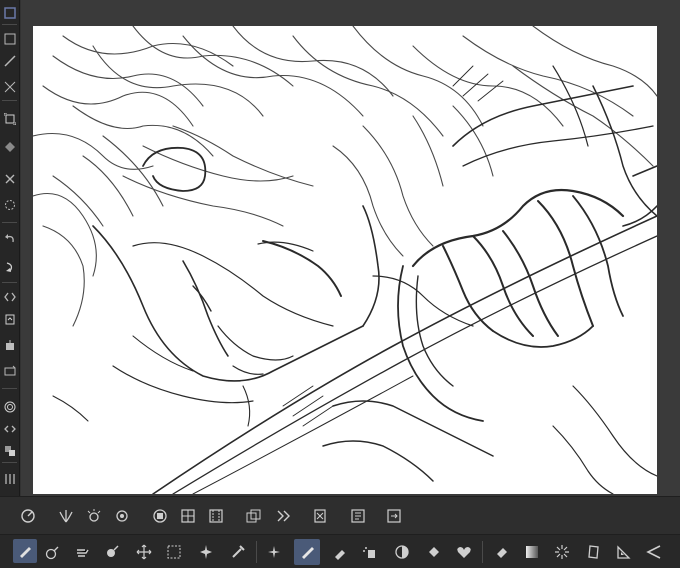 The height and width of the screenshot is (568, 680). What do you see at coordinates (188, 516) in the screenshot?
I see `grid-window-icon` at bounding box center [188, 516].